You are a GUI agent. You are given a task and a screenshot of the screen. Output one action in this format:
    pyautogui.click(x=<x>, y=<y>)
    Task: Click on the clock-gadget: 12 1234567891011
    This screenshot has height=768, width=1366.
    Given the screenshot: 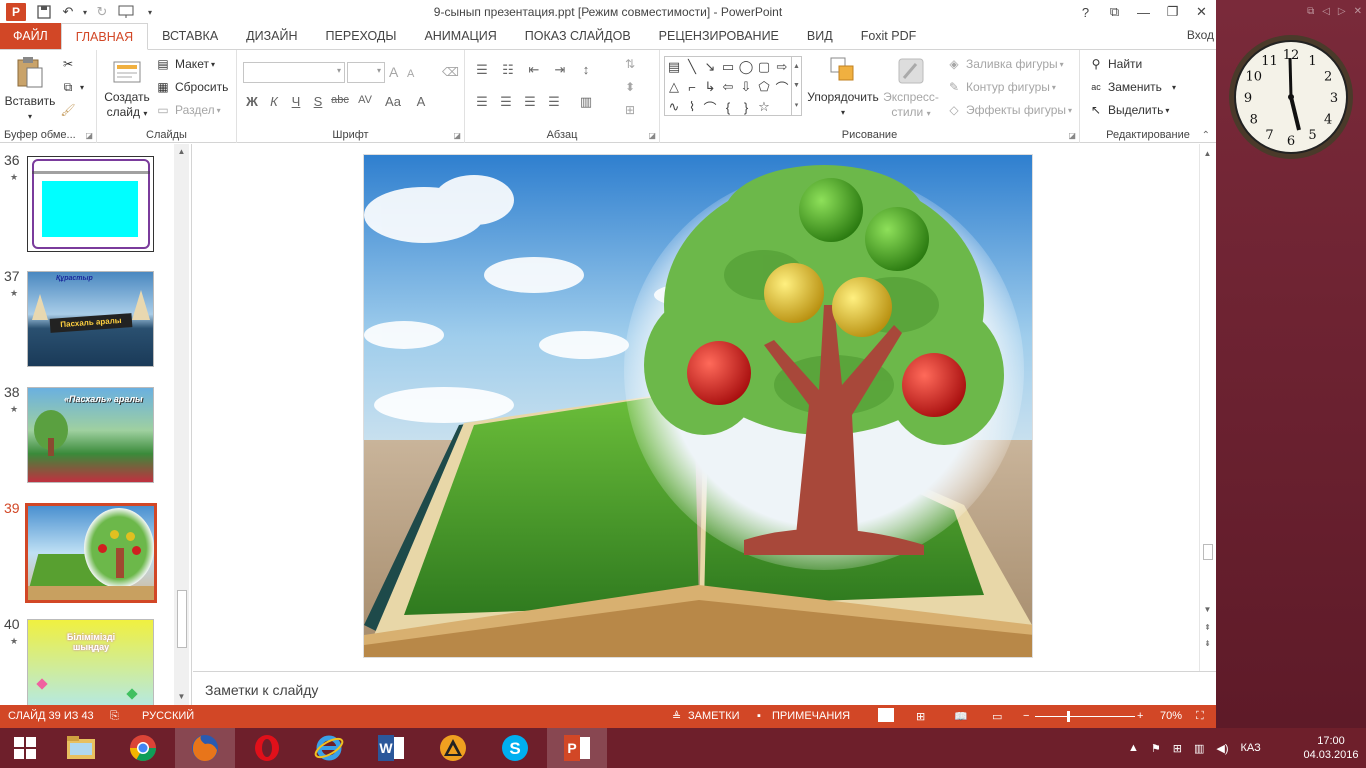 What is the action you would take?
    pyautogui.click(x=1291, y=97)
    